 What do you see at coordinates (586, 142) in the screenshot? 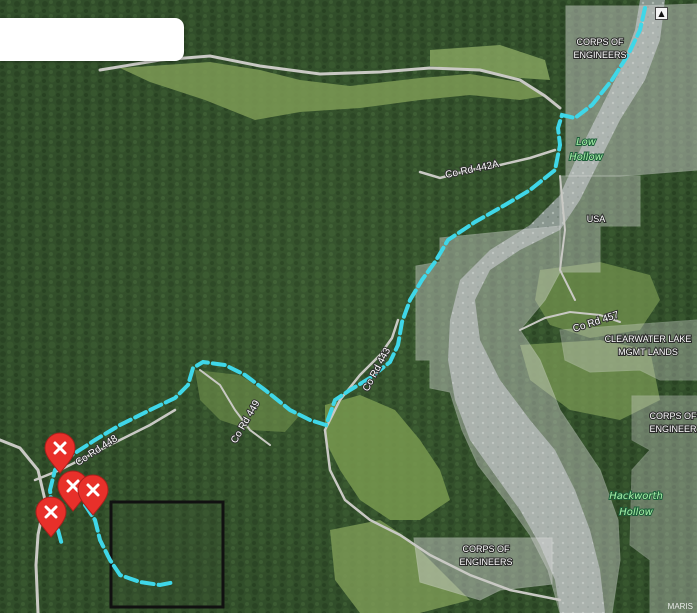
I see `place-label-line: Low` at bounding box center [586, 142].